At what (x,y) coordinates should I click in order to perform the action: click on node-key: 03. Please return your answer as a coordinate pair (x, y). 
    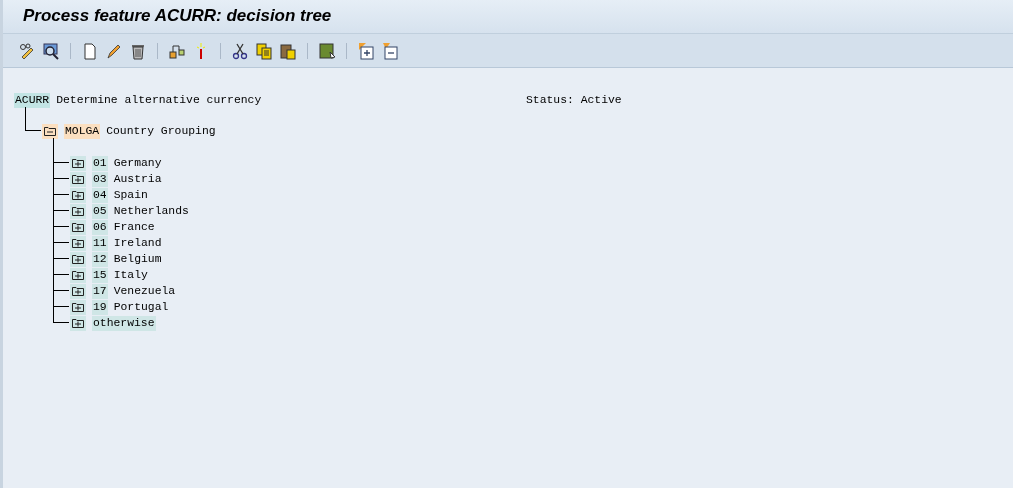
    Looking at the image, I should click on (100, 179).